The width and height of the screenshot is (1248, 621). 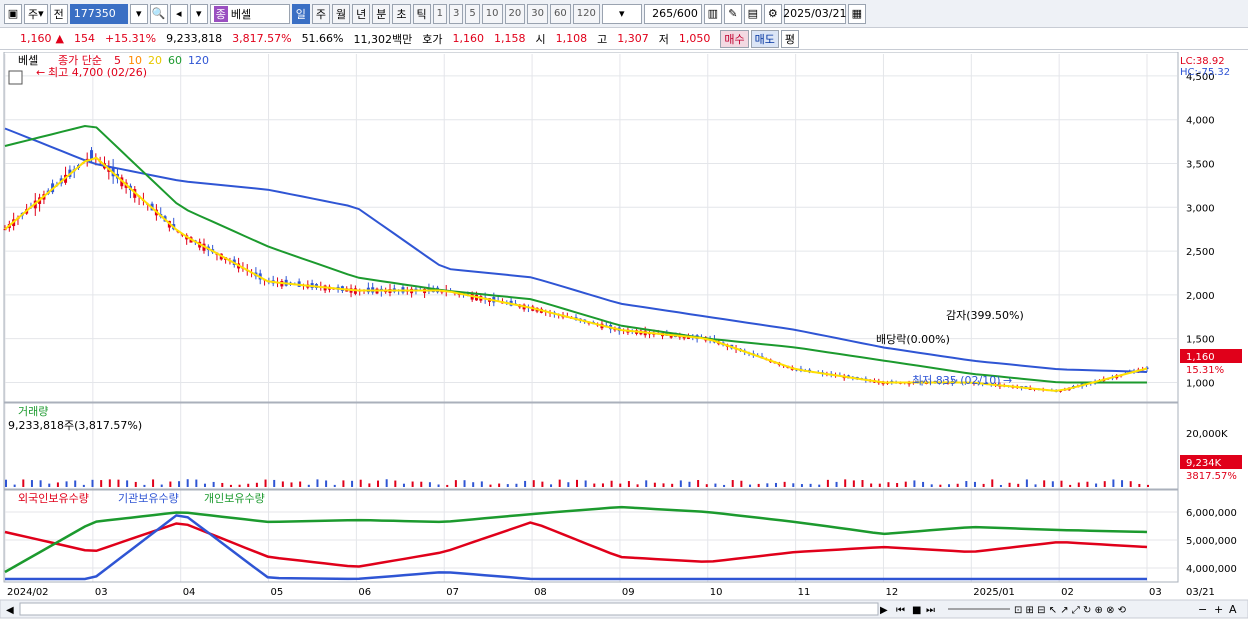 What do you see at coordinates (341, 13) in the screenshot?
I see `period-month: 월` at bounding box center [341, 13].